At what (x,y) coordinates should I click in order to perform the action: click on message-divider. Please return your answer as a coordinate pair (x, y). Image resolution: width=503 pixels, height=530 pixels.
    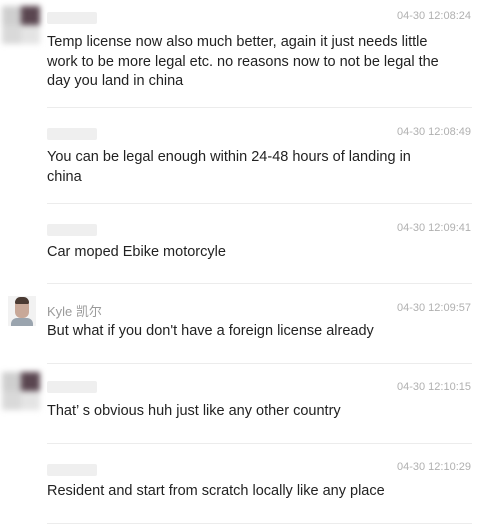
    Looking at the image, I should click on (259, 523).